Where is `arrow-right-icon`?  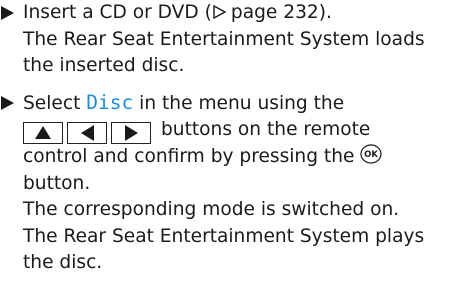 arrow-right-icon is located at coordinates (131, 132).